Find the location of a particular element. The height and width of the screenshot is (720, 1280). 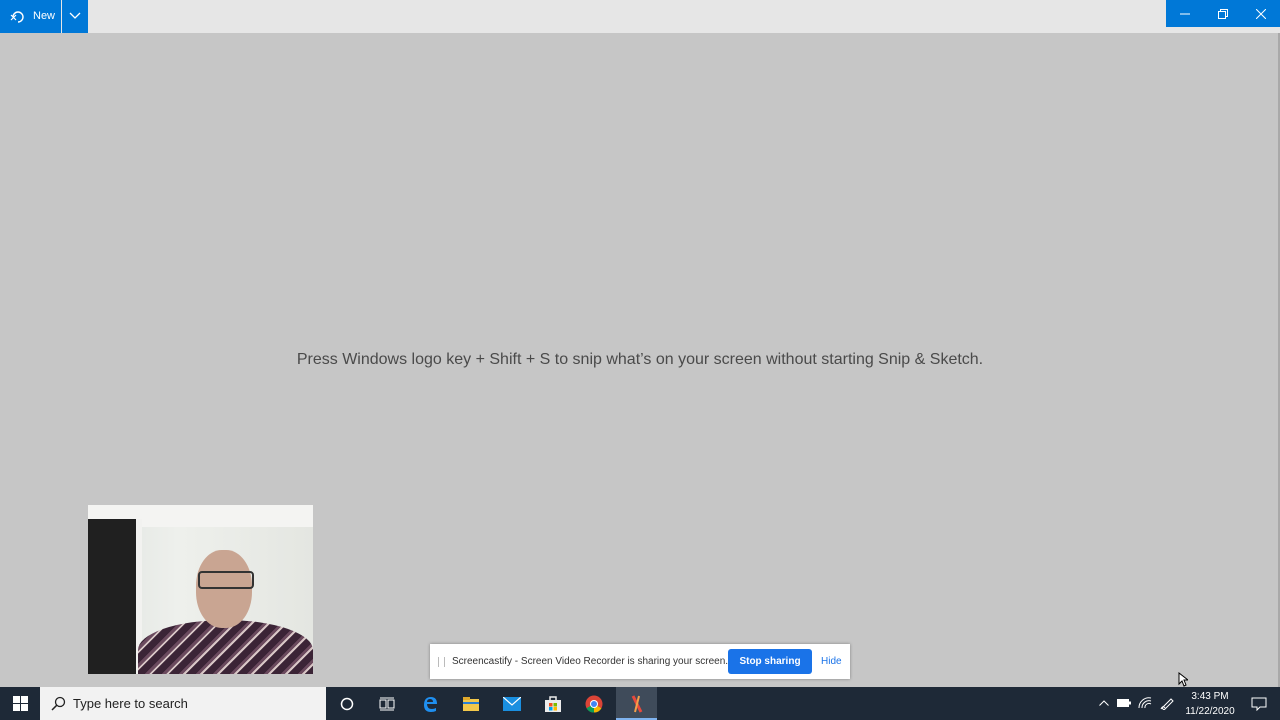

snip-sketch-app is located at coordinates (636, 703).